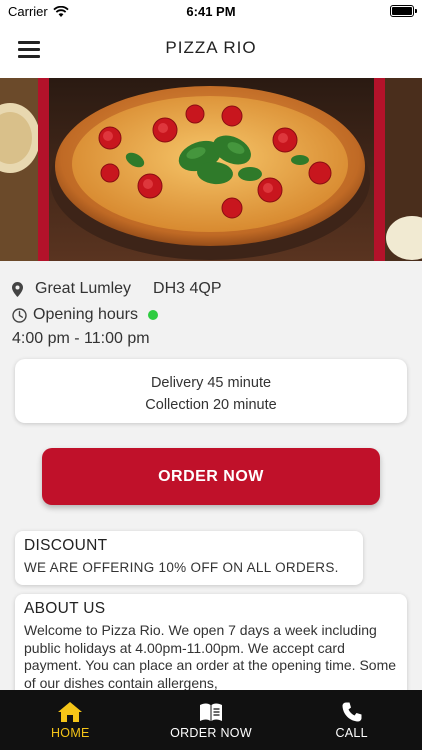 The image size is (422, 750). What do you see at coordinates (65, 608) in the screenshot?
I see `about-us-title: ABOUT US` at bounding box center [65, 608].